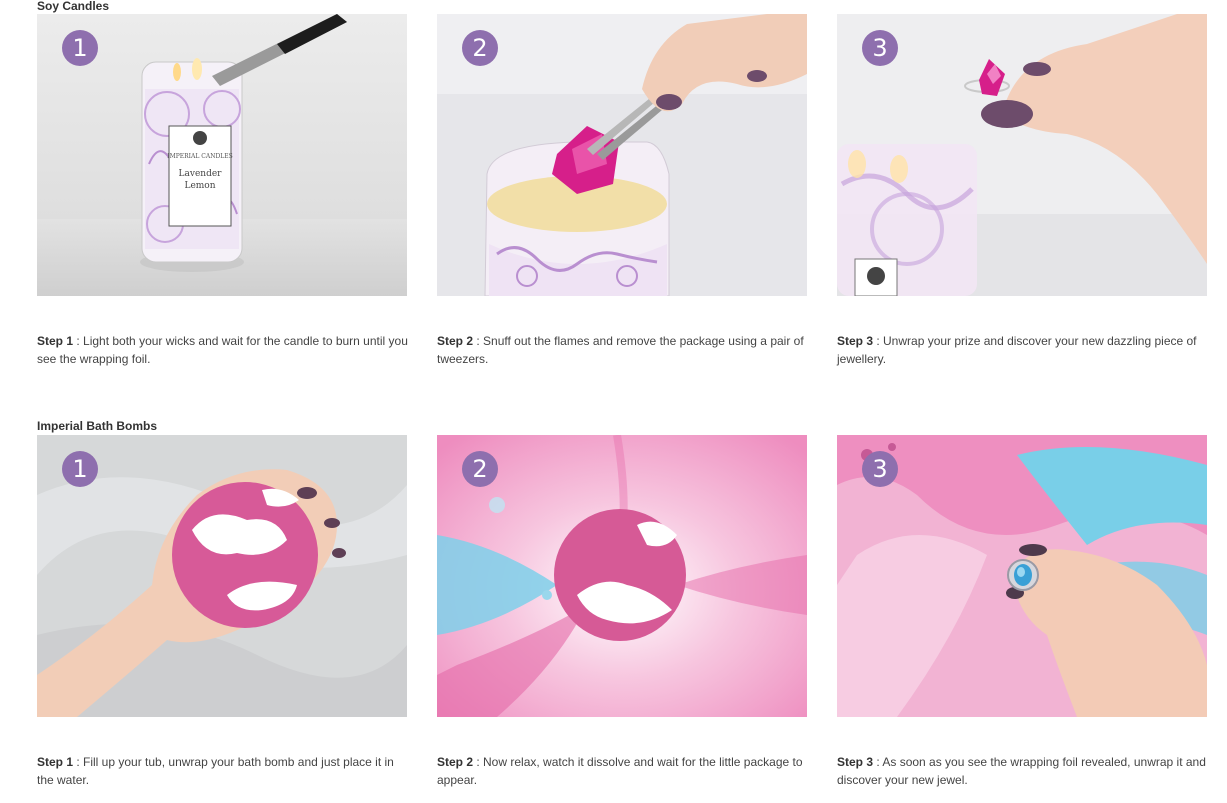 Image resolution: width=1227 pixels, height=803 pixels. What do you see at coordinates (1022, 155) in the screenshot?
I see `candle-step-3-image: 3` at bounding box center [1022, 155].